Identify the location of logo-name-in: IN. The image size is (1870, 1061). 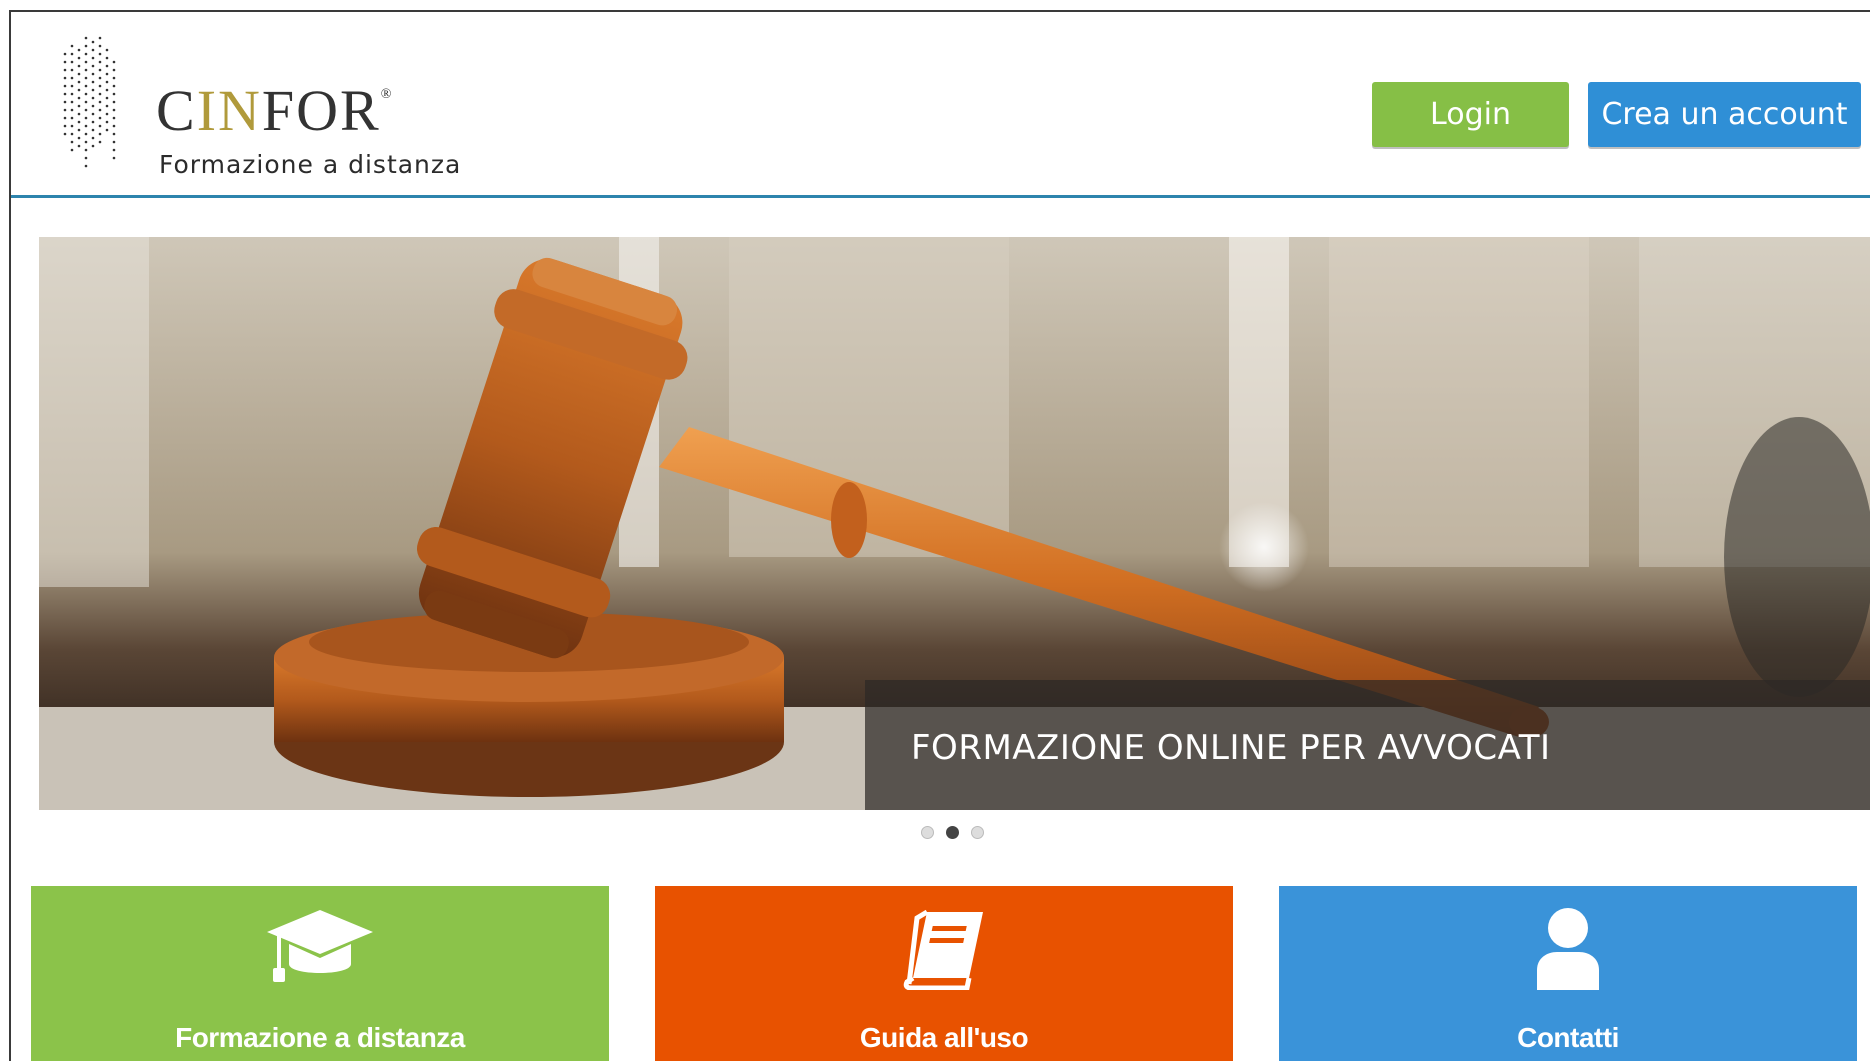
(229, 110).